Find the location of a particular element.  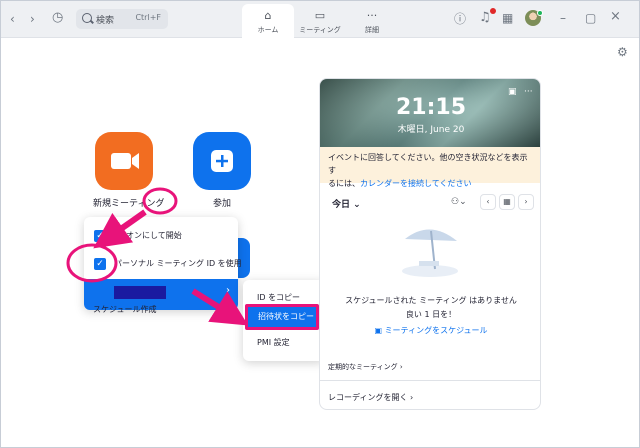

prev-day-button: ‹ is located at coordinates (488, 202).